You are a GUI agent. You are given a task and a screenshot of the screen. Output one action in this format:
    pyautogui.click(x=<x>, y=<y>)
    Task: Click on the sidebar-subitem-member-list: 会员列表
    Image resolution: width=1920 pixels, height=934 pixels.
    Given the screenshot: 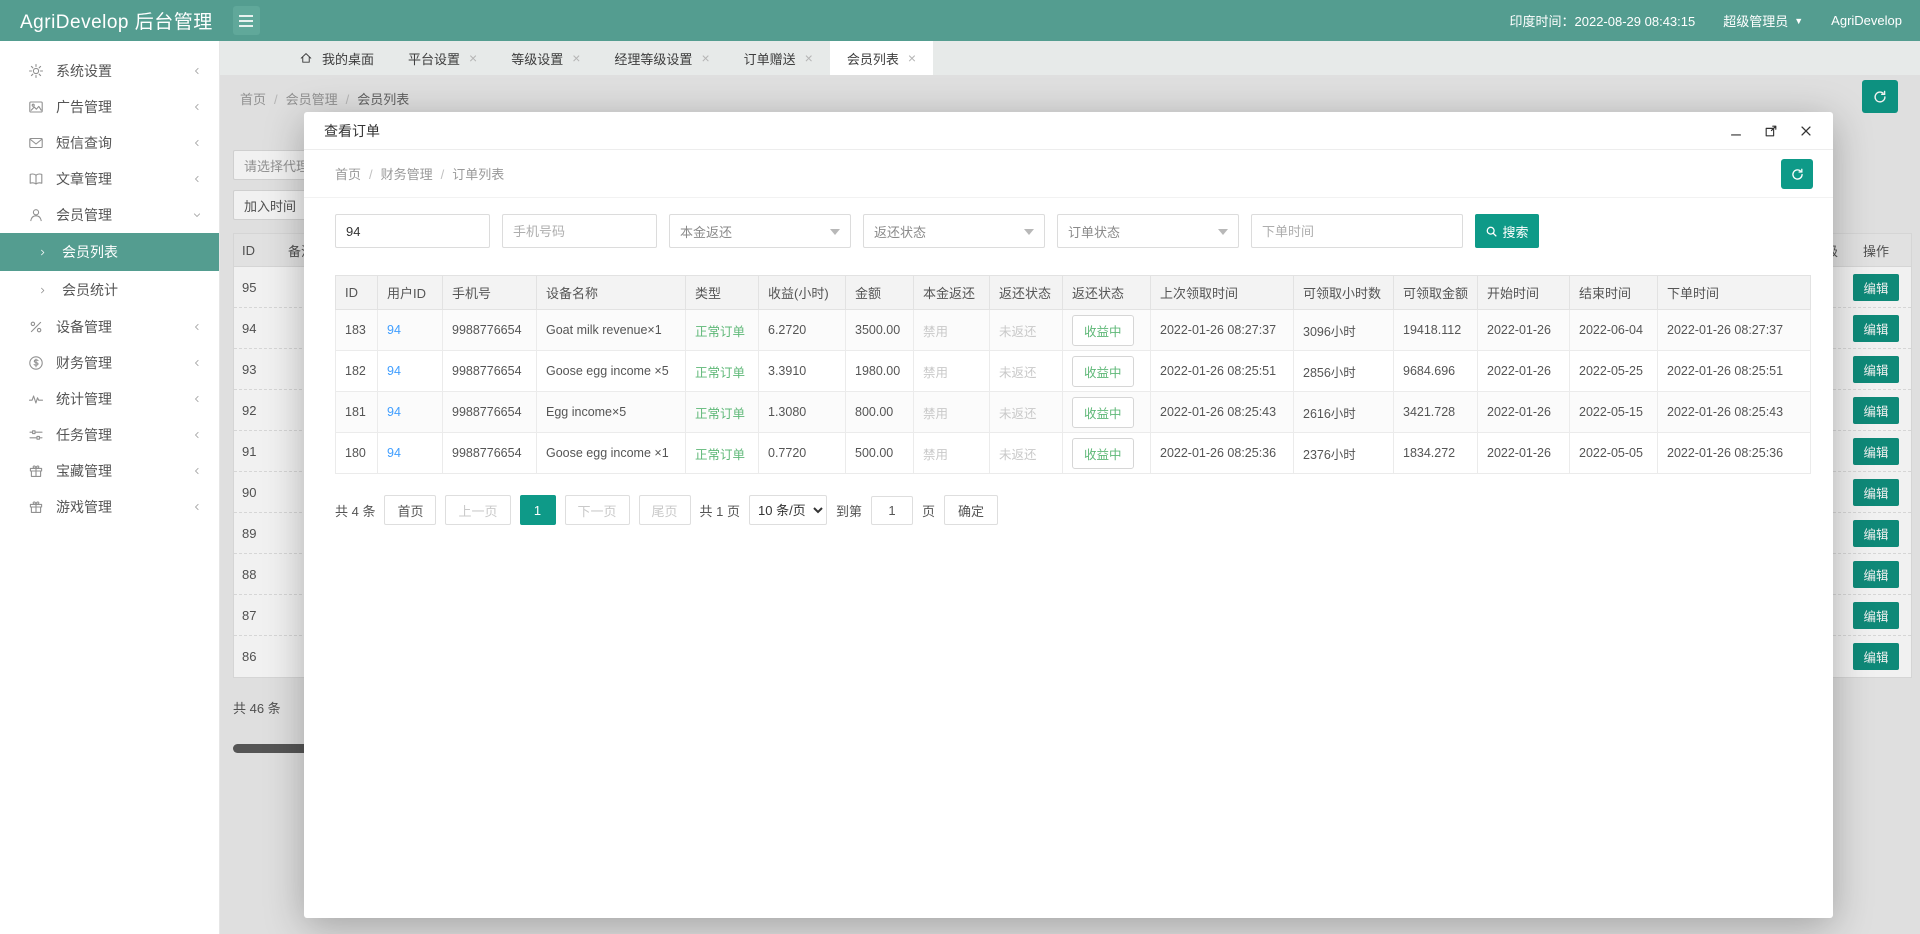 What is the action you would take?
    pyautogui.click(x=109, y=252)
    